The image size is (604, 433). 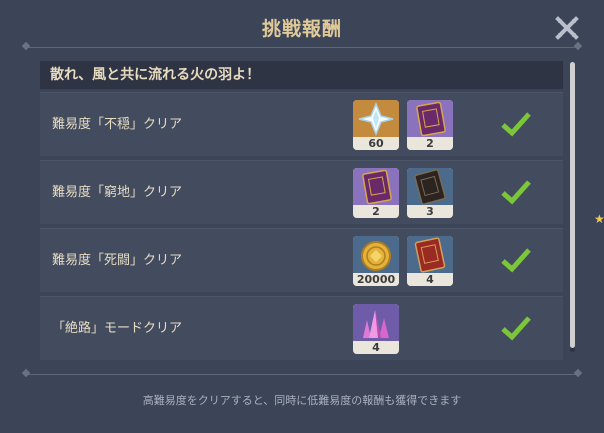 I want to click on primogem-icon, so click(x=376, y=119).